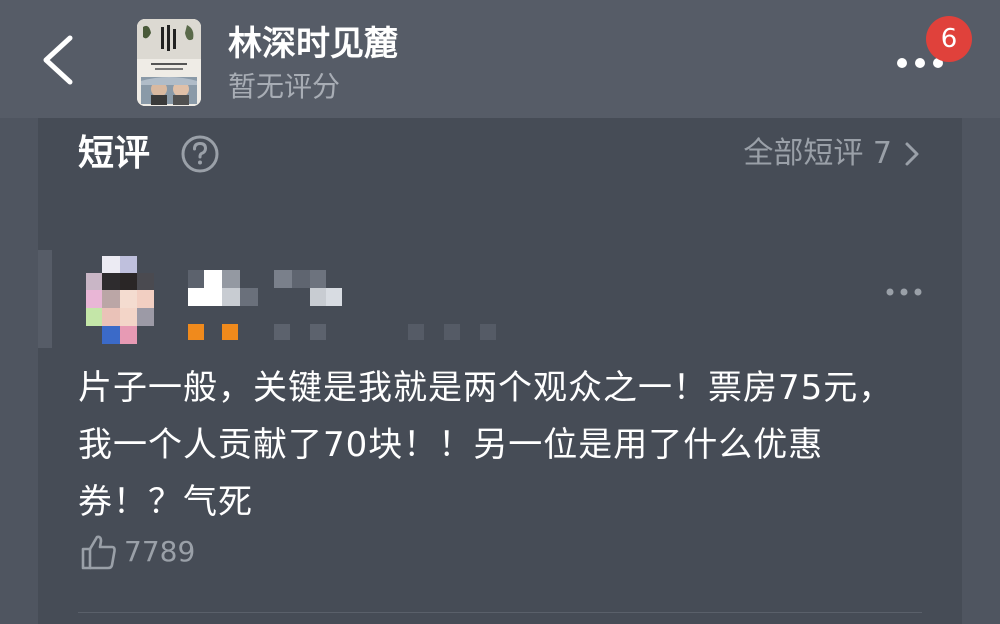 The image size is (1000, 624). I want to click on section-title: 短评, so click(114, 153).